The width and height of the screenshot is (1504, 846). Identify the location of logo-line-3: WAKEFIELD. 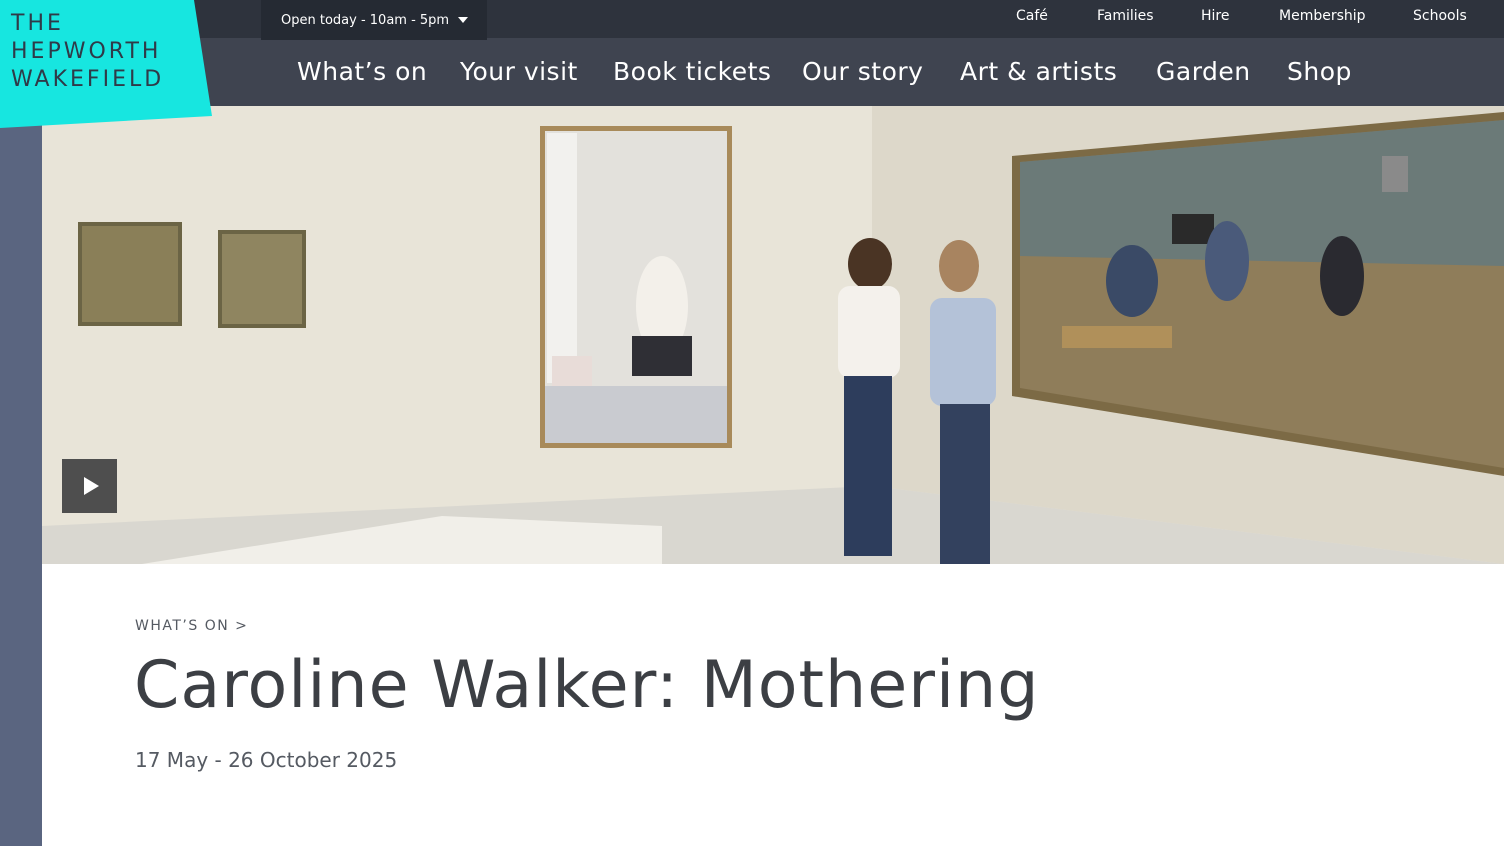
(88, 79).